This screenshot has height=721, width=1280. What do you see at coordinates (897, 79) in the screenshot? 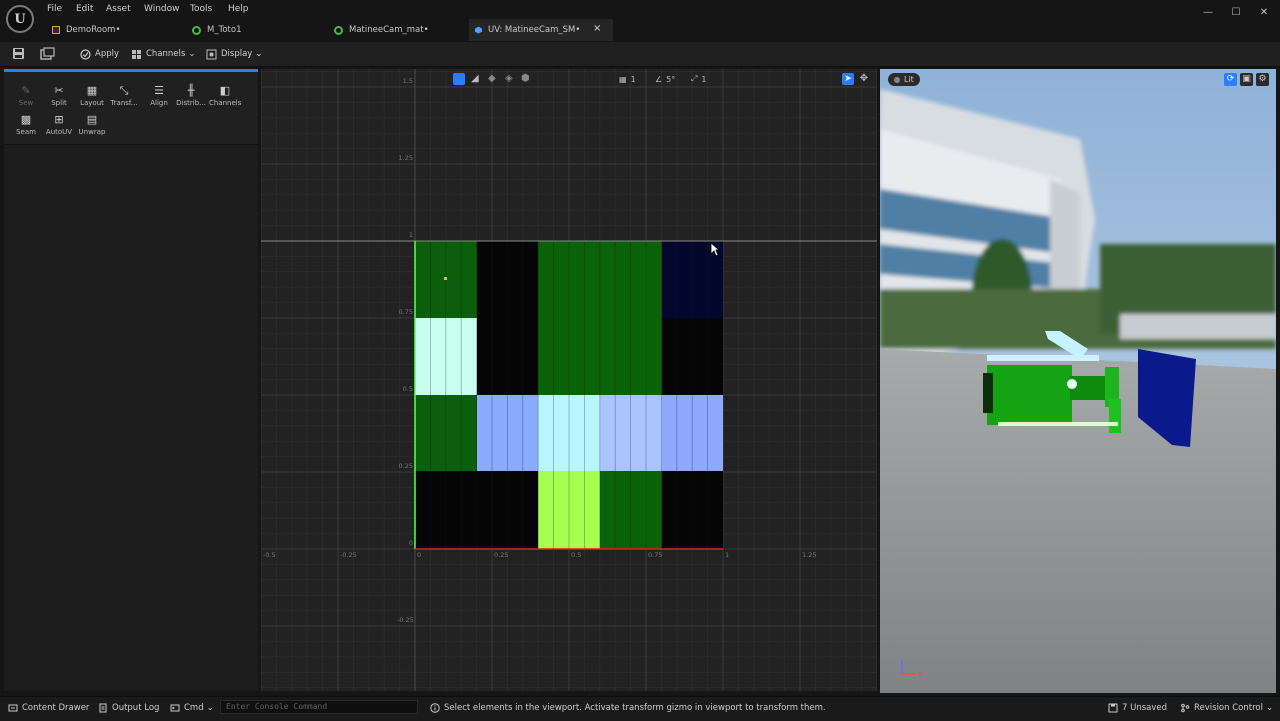
I see `view-mode-icon` at bounding box center [897, 79].